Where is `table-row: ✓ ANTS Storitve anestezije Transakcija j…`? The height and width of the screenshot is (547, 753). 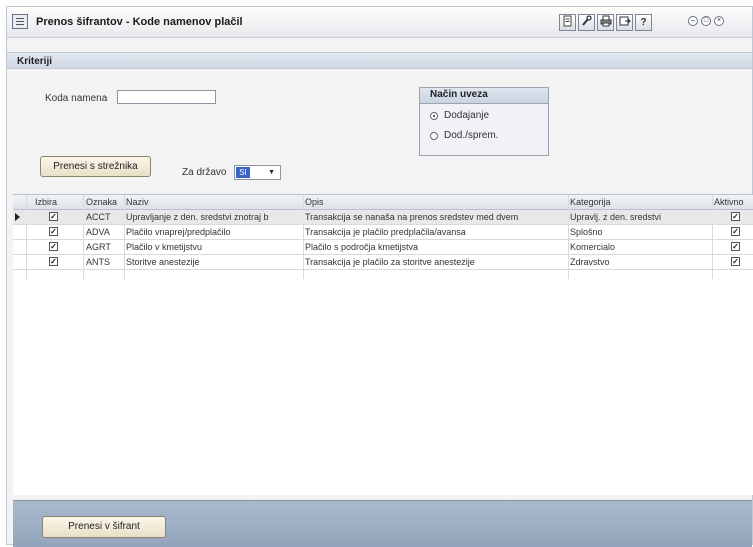 table-row: ✓ ANTS Storitve anestezije Transakcija j… is located at coordinates (383, 262).